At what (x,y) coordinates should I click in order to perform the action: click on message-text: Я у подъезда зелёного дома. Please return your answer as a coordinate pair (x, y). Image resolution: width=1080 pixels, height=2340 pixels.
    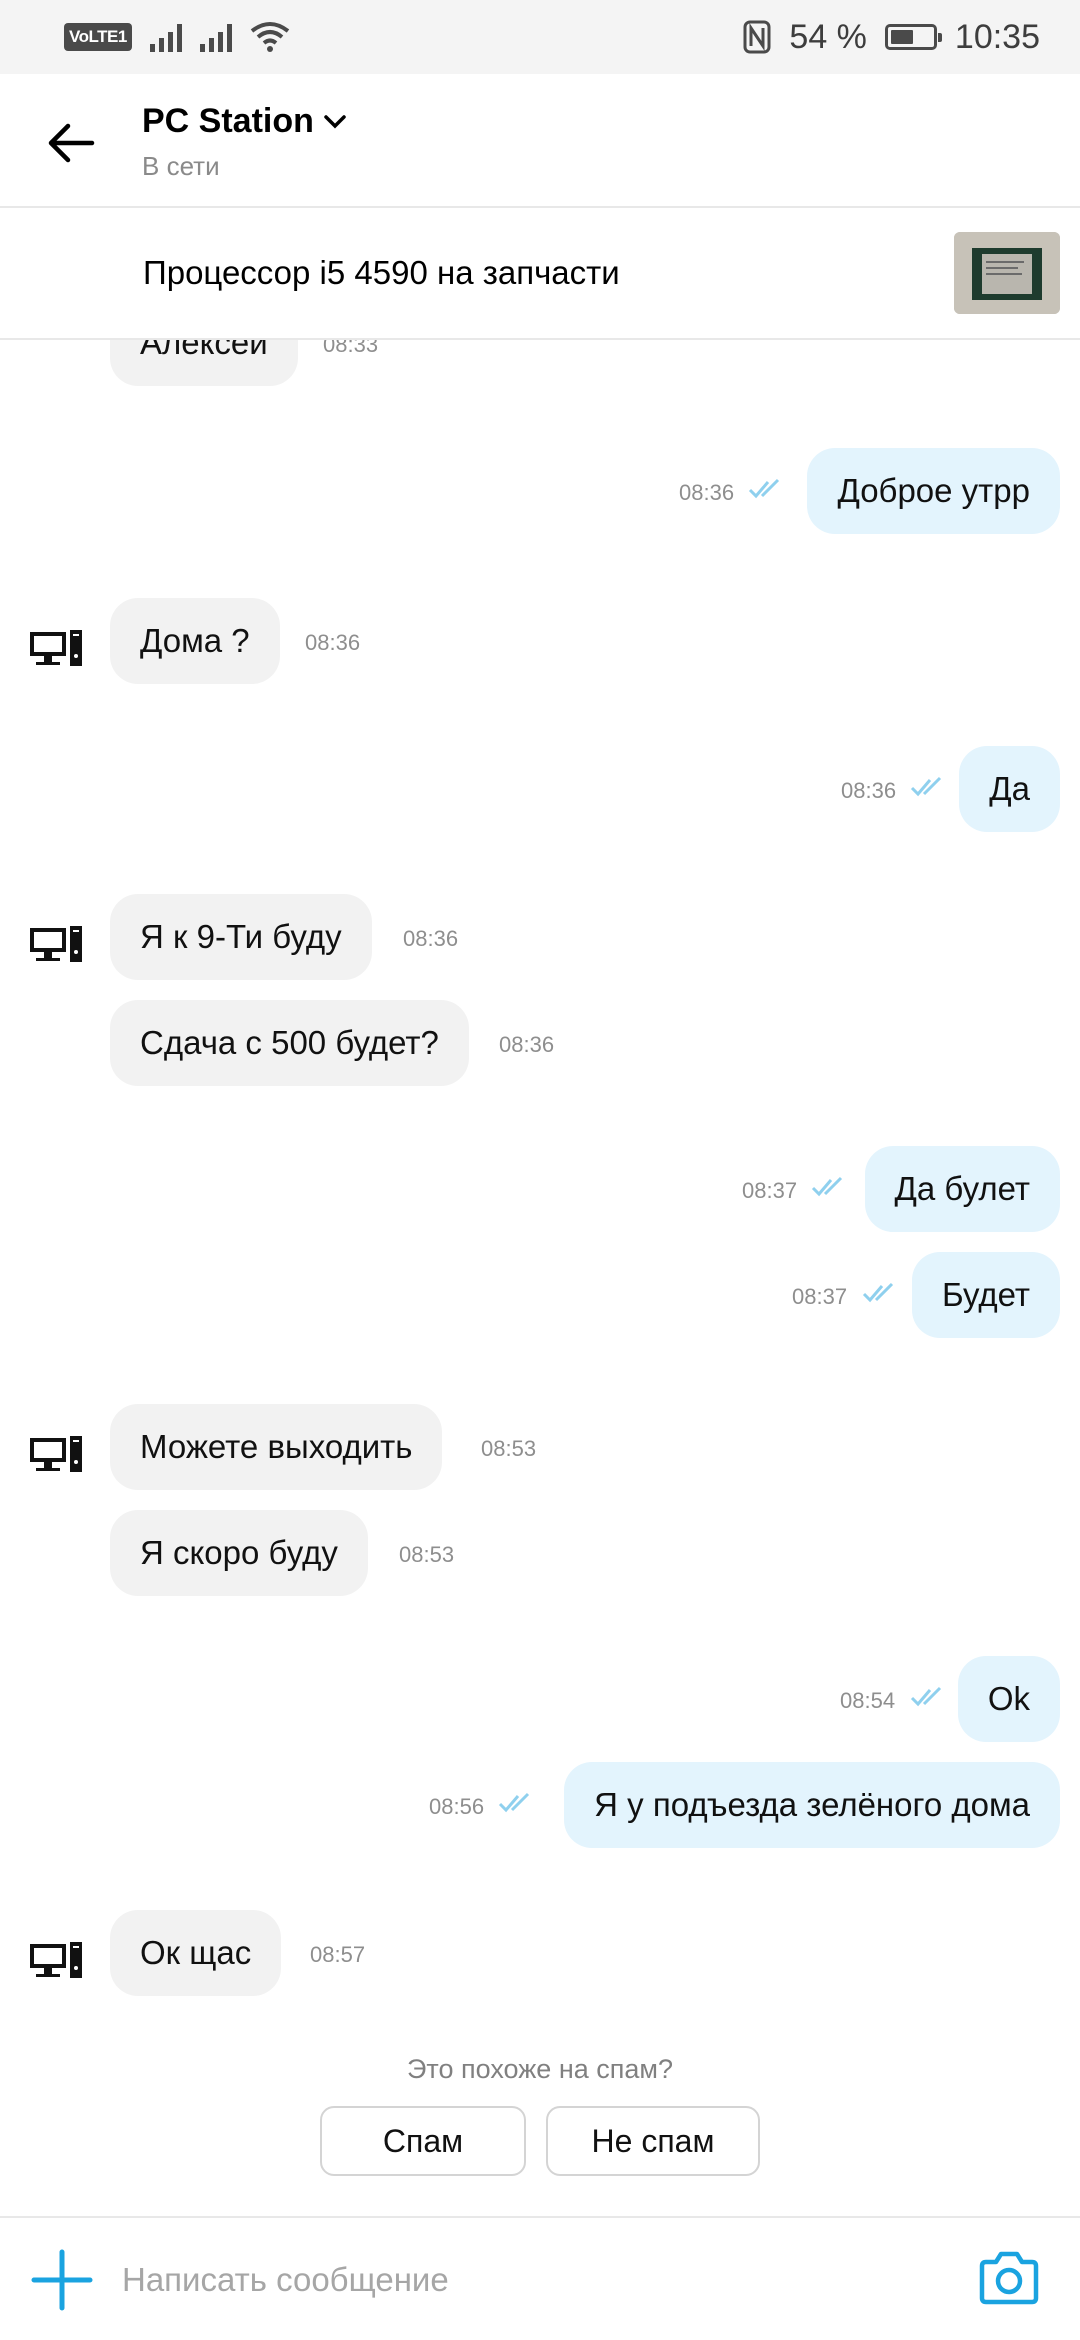
    Looking at the image, I should click on (812, 1804).